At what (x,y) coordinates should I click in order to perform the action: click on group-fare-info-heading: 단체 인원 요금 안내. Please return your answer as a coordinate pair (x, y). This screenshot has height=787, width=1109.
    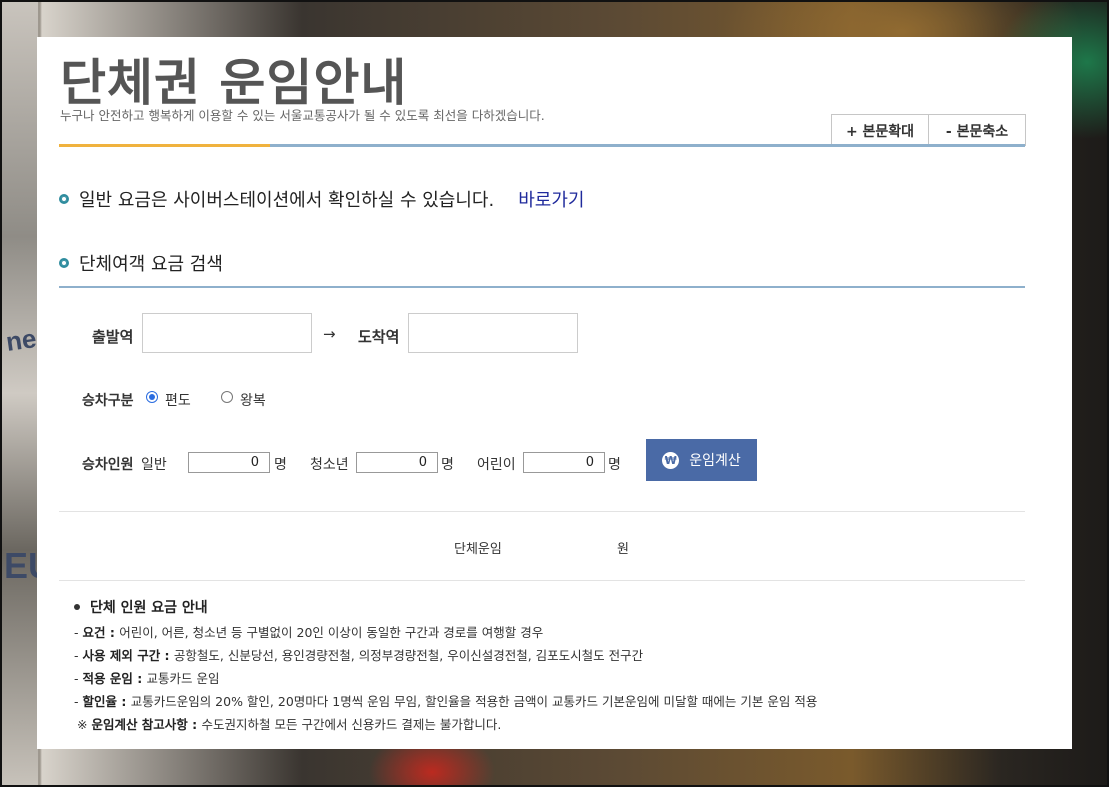
    Looking at the image, I should click on (141, 607).